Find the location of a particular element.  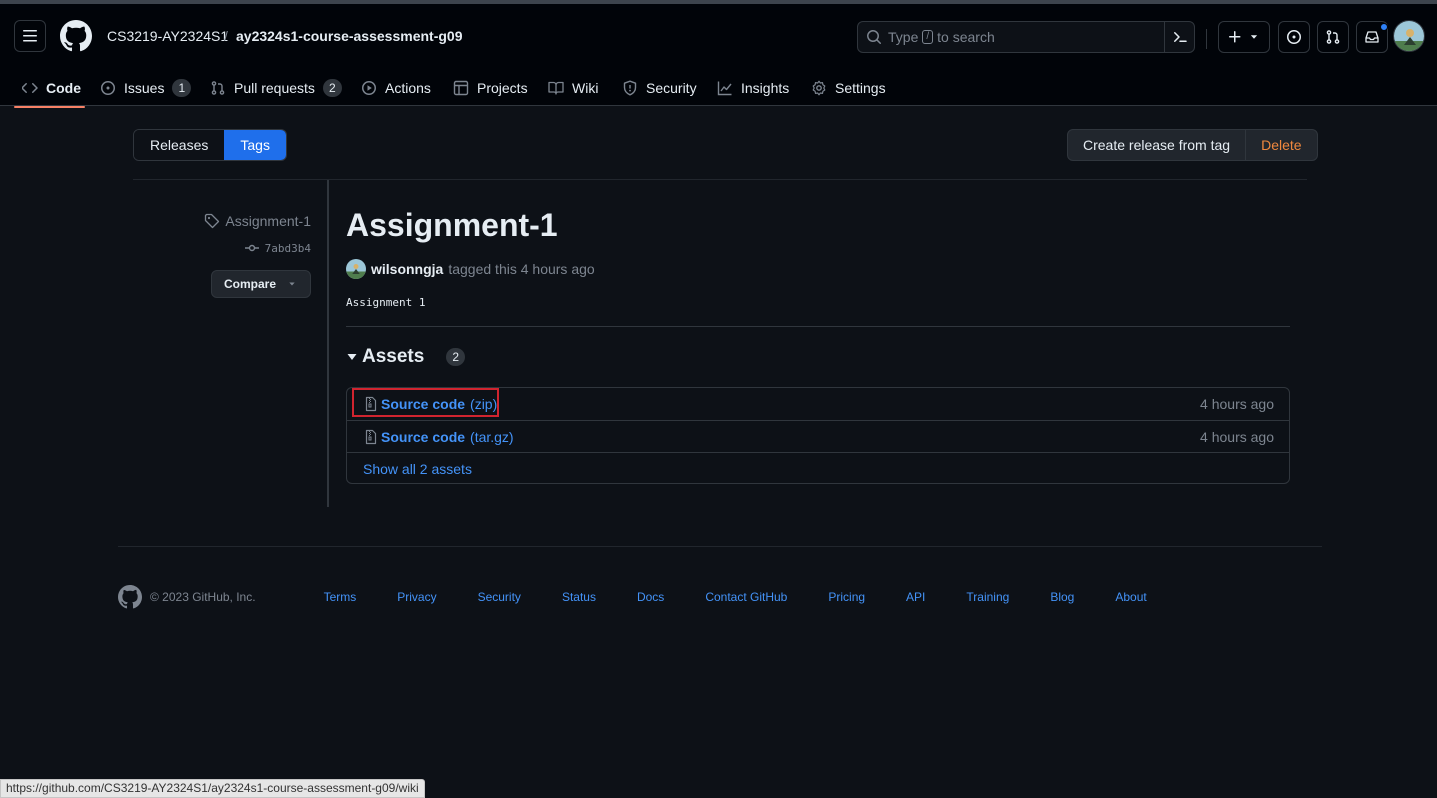

asset-ext: (tar.gz) is located at coordinates (492, 436).